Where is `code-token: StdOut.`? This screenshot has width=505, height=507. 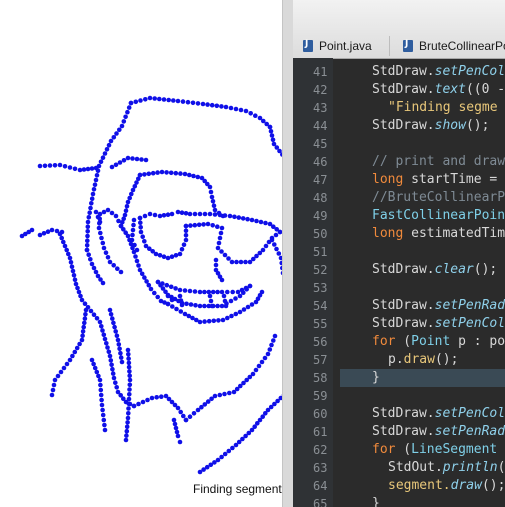
code-token: StdOut. is located at coordinates (415, 467).